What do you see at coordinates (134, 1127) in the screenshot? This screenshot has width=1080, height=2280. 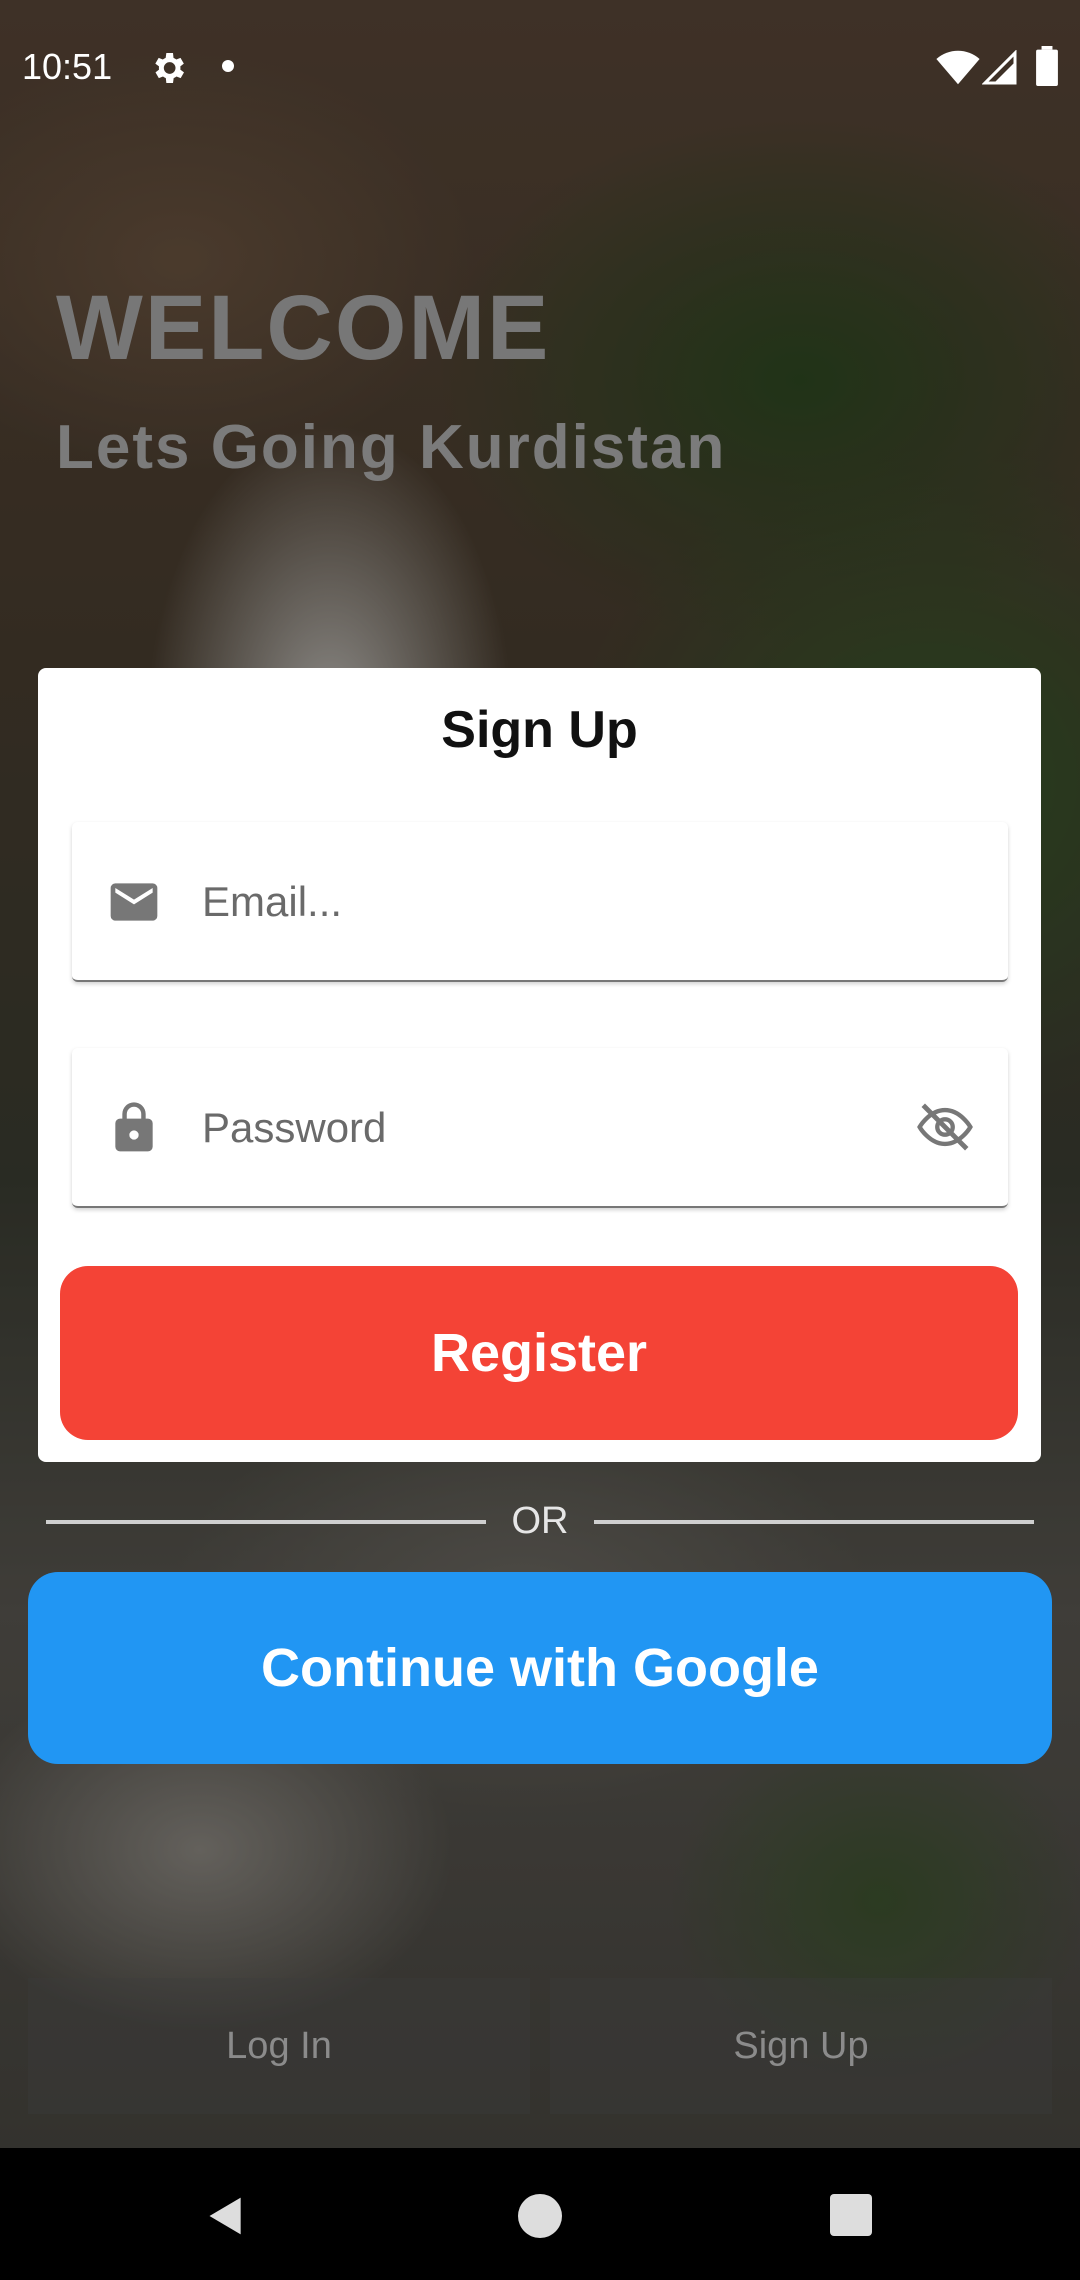 I see `lock-icon` at bounding box center [134, 1127].